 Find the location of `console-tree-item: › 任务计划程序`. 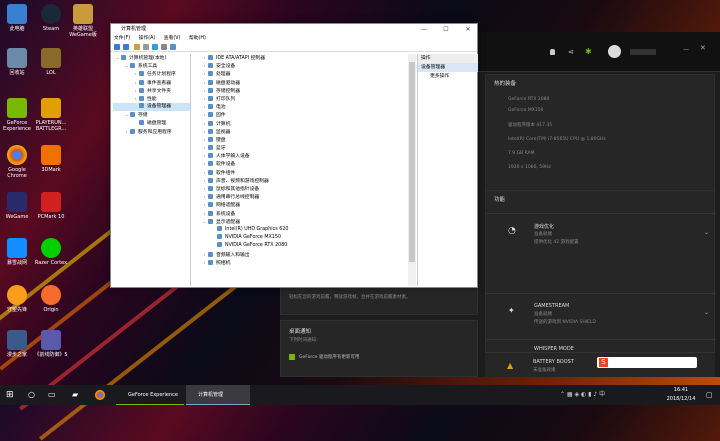

console-tree-item: › 任务计划程序 is located at coordinates (151, 74).